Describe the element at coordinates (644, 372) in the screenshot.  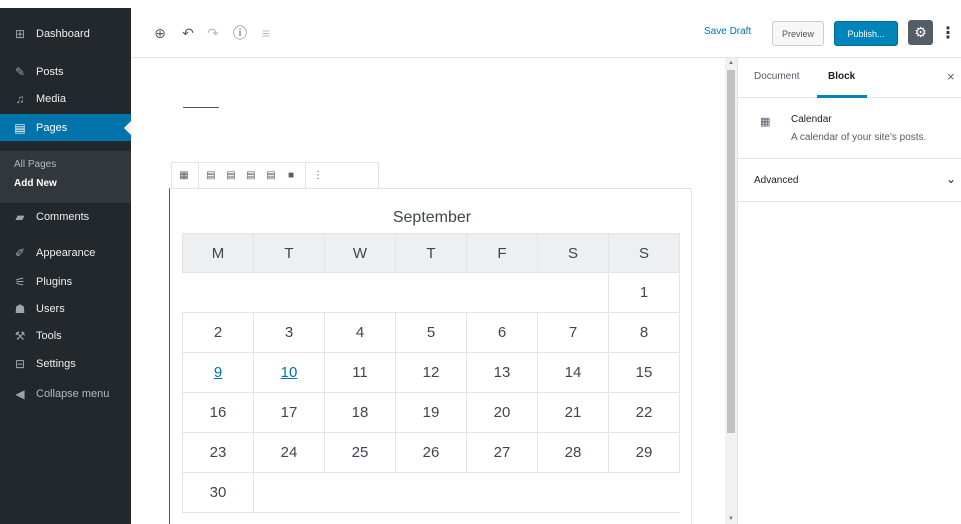
I see `calendar-day: 15` at that location.